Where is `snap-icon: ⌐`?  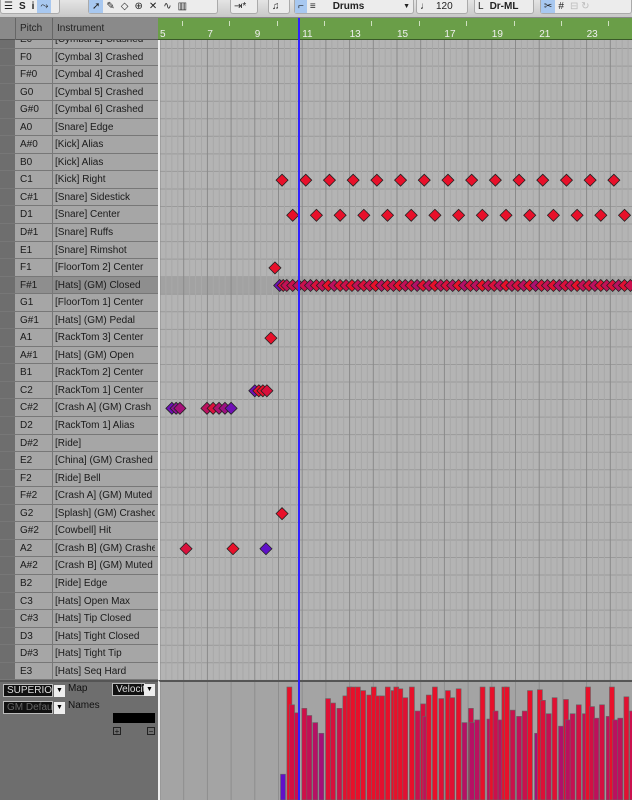
snap-icon: ⌐ is located at coordinates (301, 6).